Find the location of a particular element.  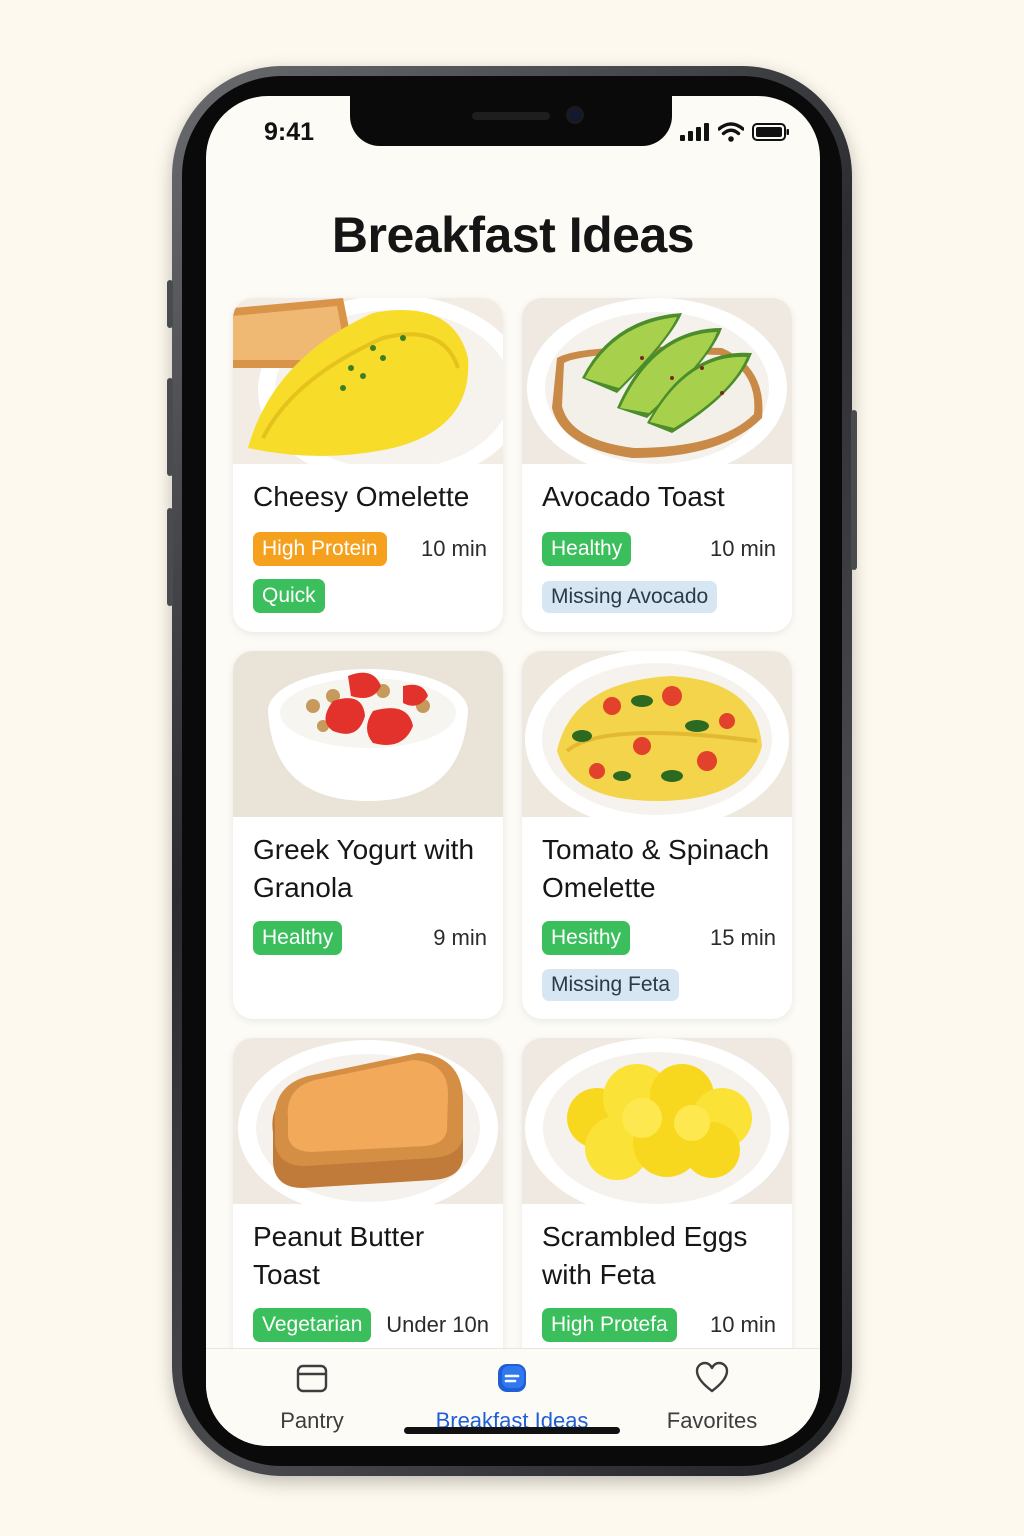

tag-quick: Quick is located at coordinates (289, 596).